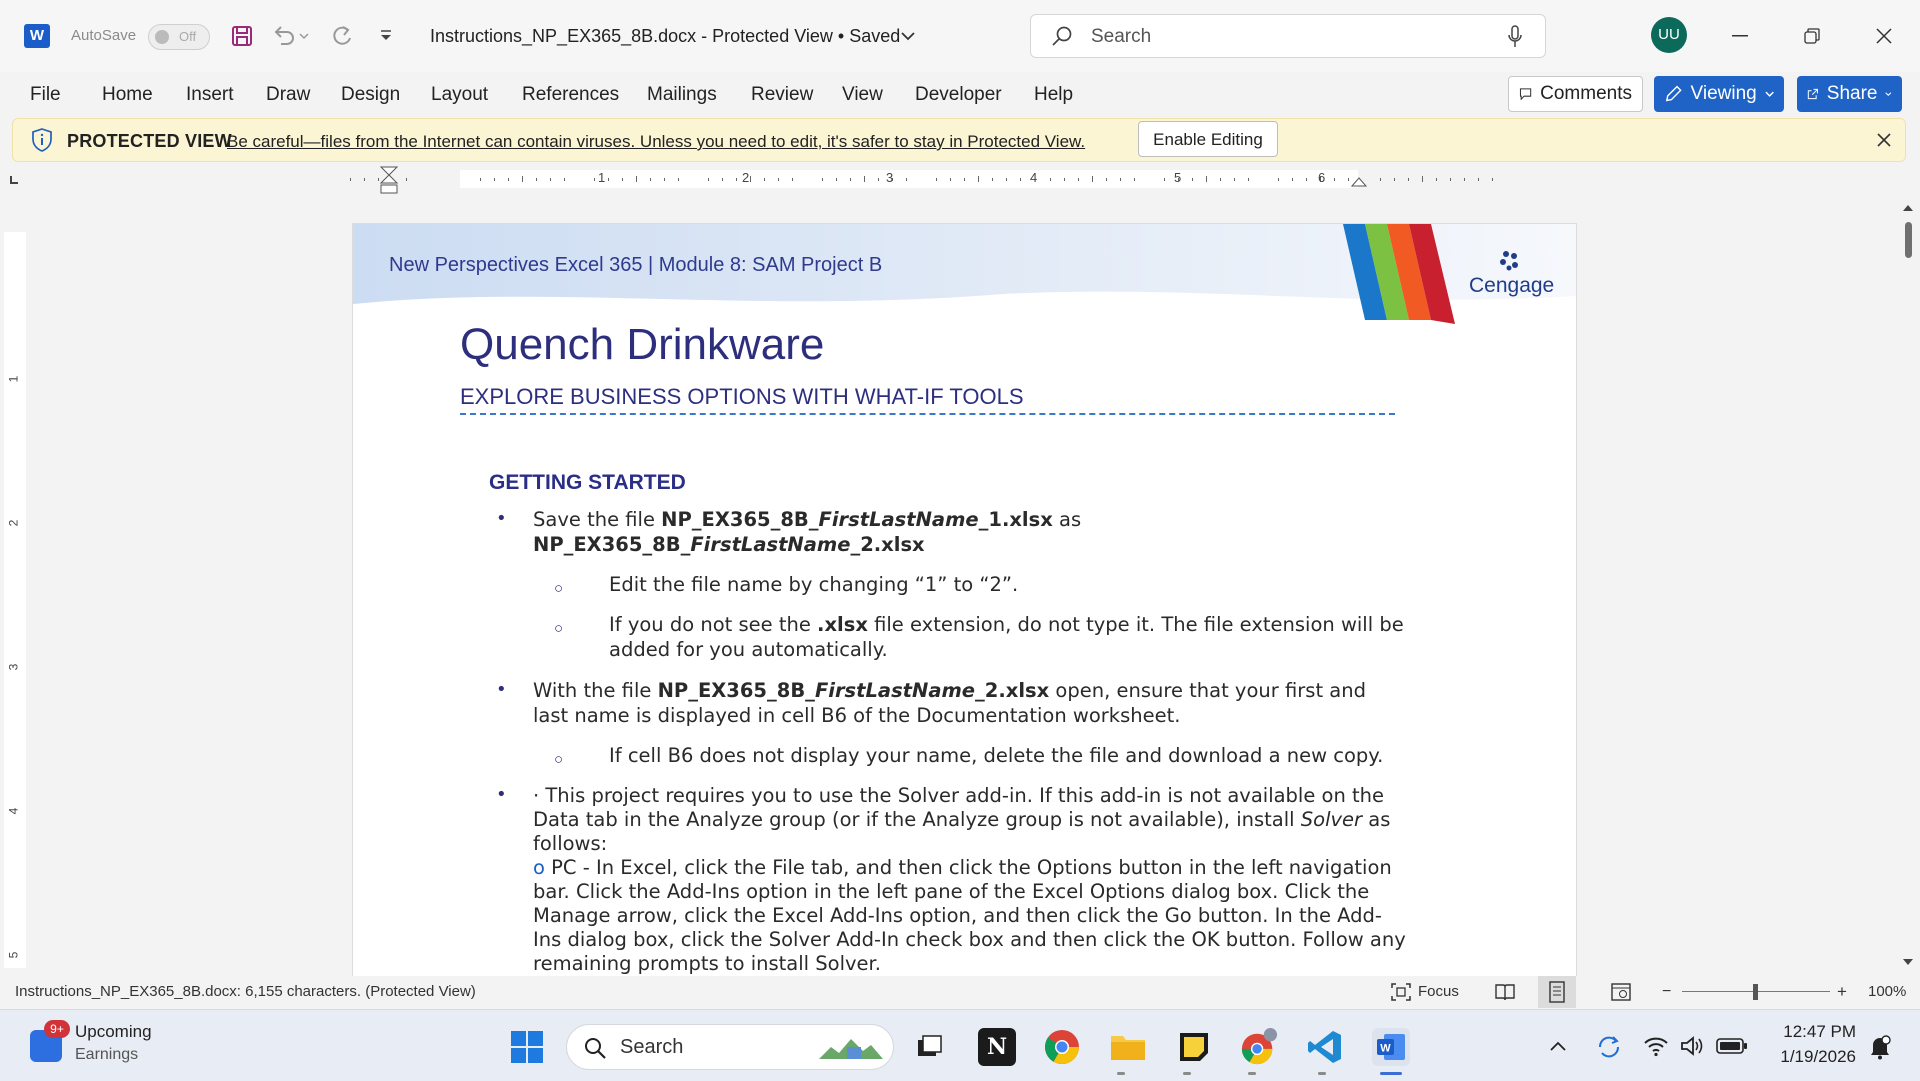 The height and width of the screenshot is (1081, 1920). Describe the element at coordinates (1609, 1047) in the screenshot. I see `sync-icon` at that location.